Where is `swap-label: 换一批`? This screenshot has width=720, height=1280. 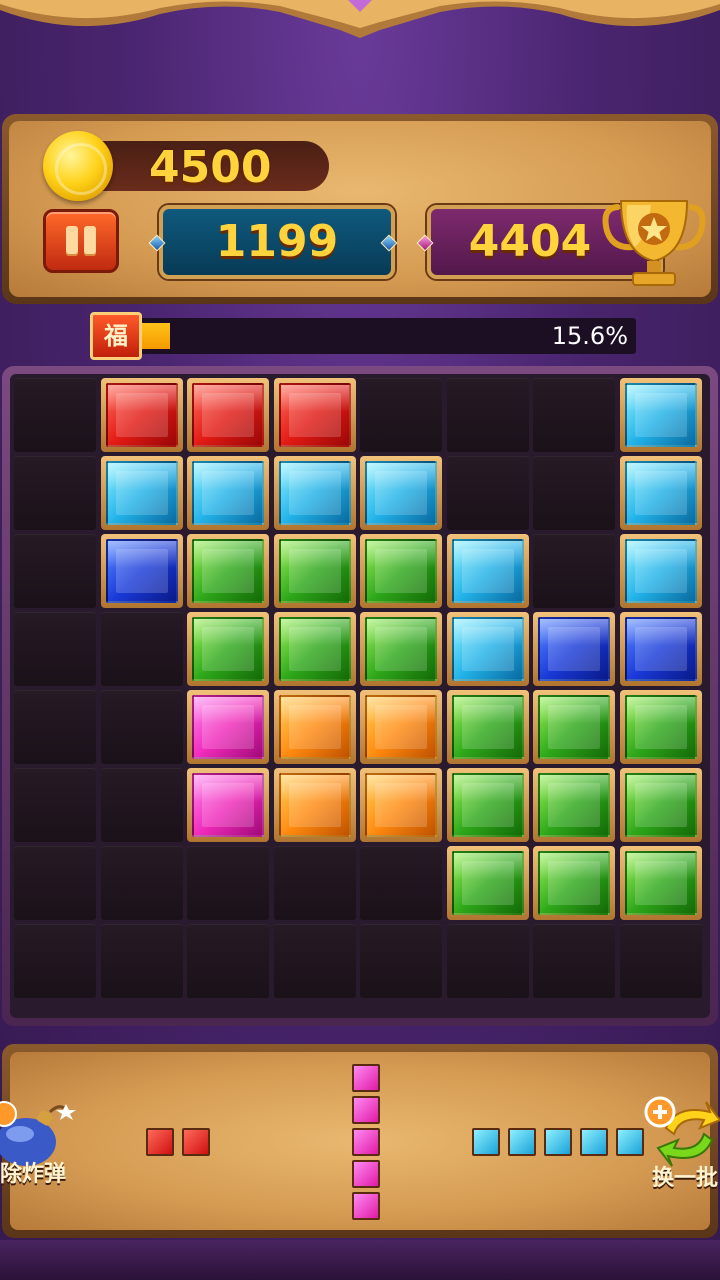
swap-label: 换一批 is located at coordinates (685, 1178).